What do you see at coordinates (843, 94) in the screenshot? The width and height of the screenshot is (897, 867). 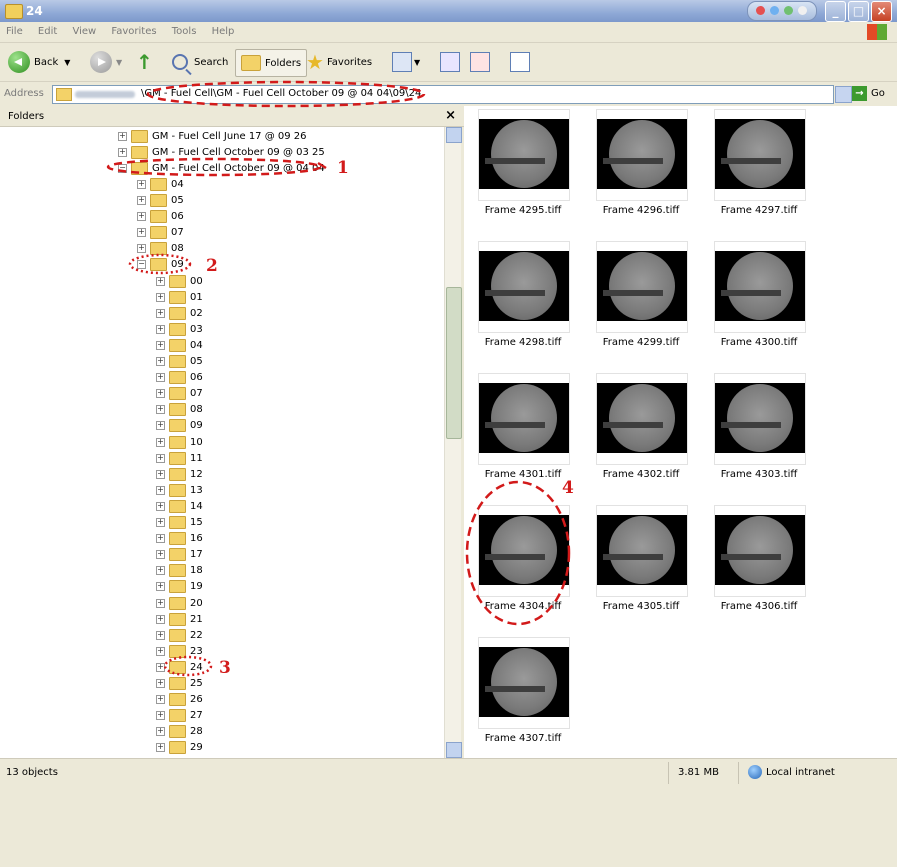 I see `address-dropdown-button` at bounding box center [843, 94].